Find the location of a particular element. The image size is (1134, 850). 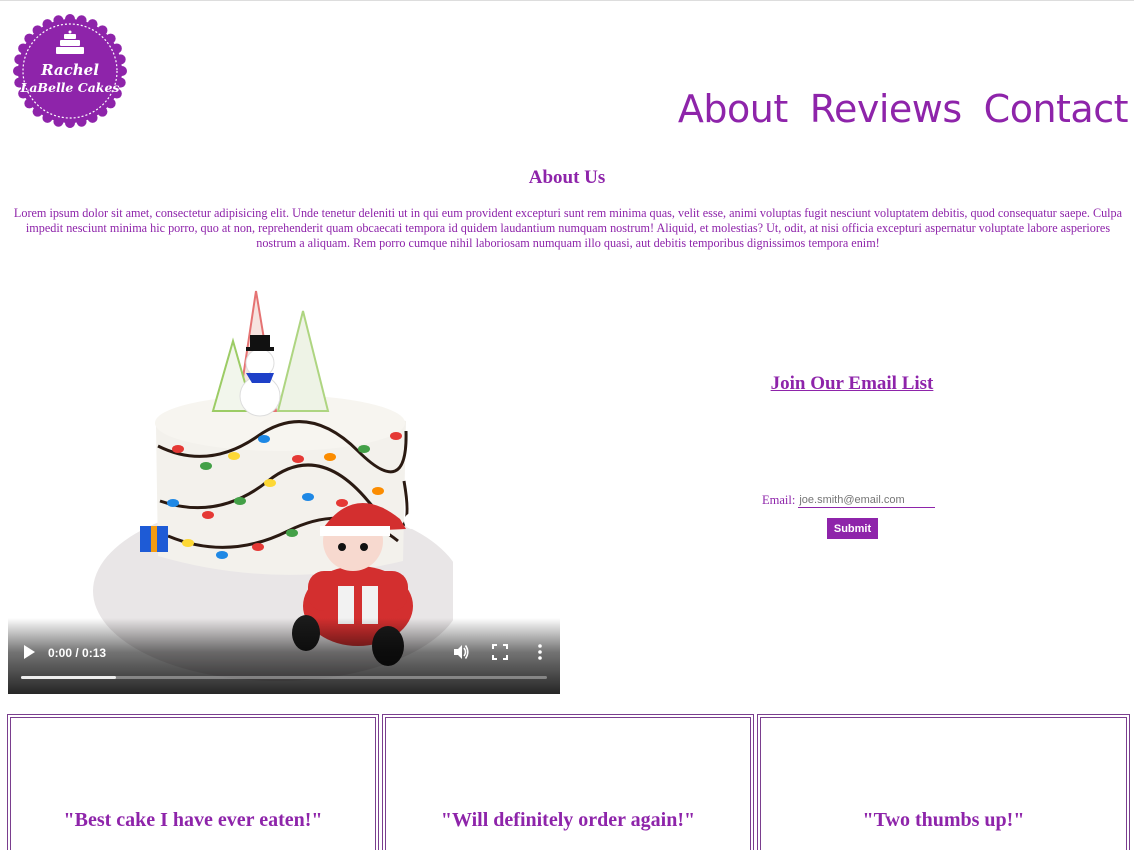

logo-line1: Rachel is located at coordinates (69, 70).